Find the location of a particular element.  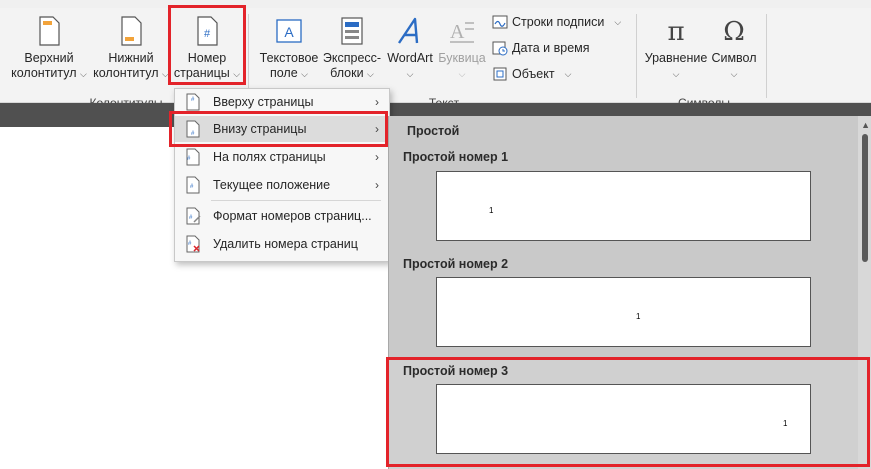

text-box-icon: A is located at coordinates (289, 31).